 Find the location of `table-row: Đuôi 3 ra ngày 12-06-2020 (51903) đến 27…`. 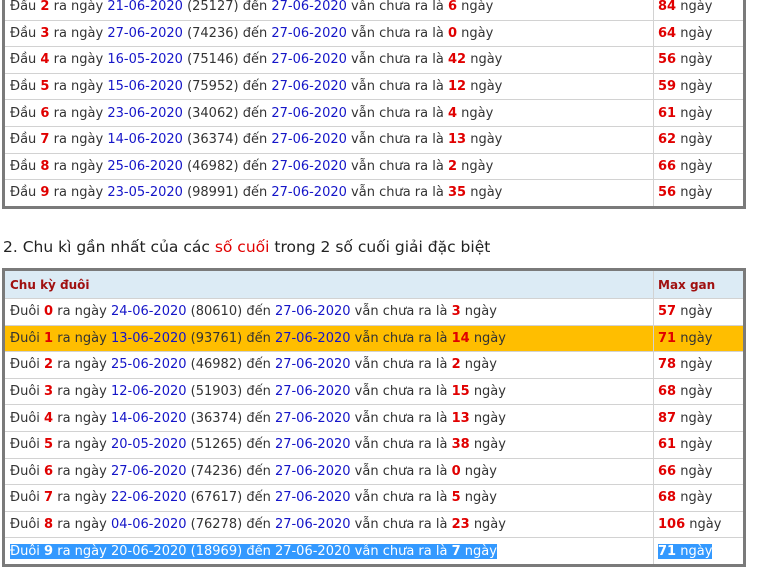

table-row: Đuôi 3 ra ngày 12-06-2020 (51903) đến 27… is located at coordinates (374, 391).